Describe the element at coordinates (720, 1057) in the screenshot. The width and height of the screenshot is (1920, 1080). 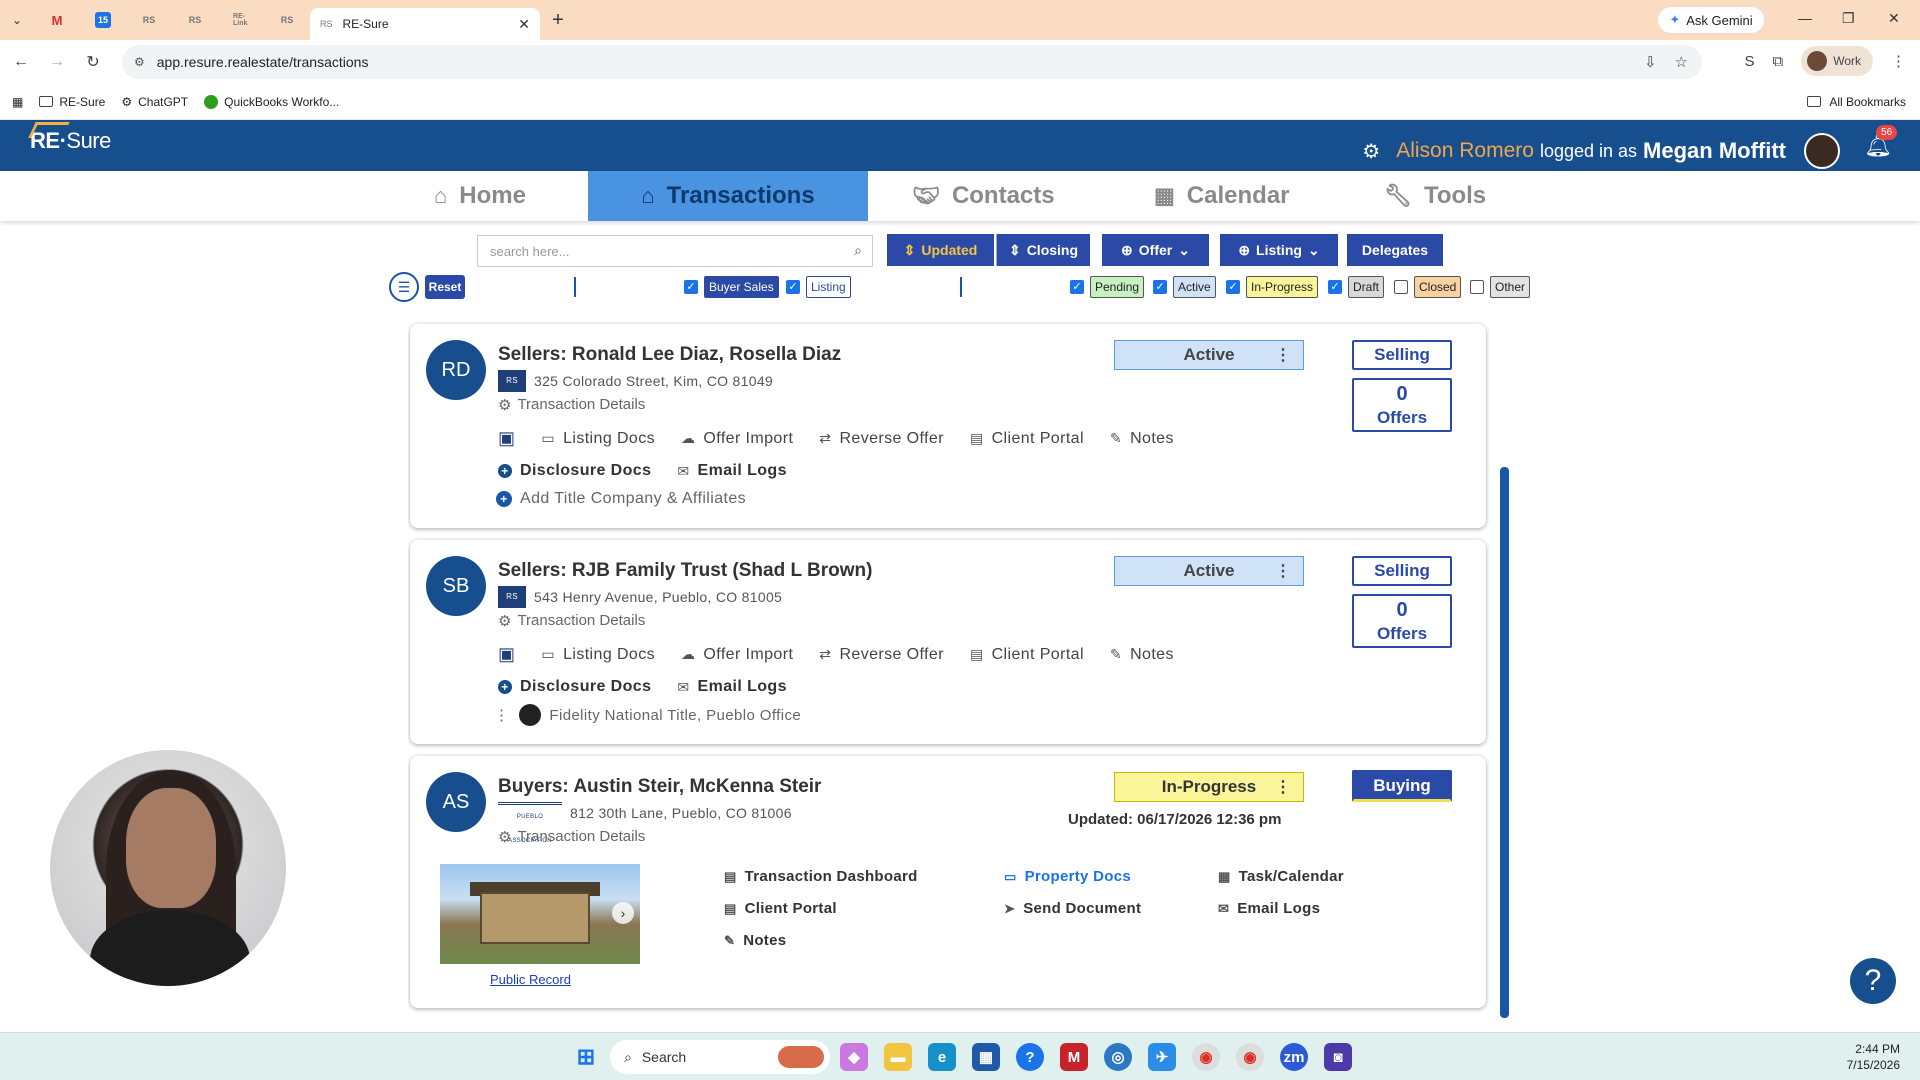
I see `taskbar-search: ⌕ Search` at that location.